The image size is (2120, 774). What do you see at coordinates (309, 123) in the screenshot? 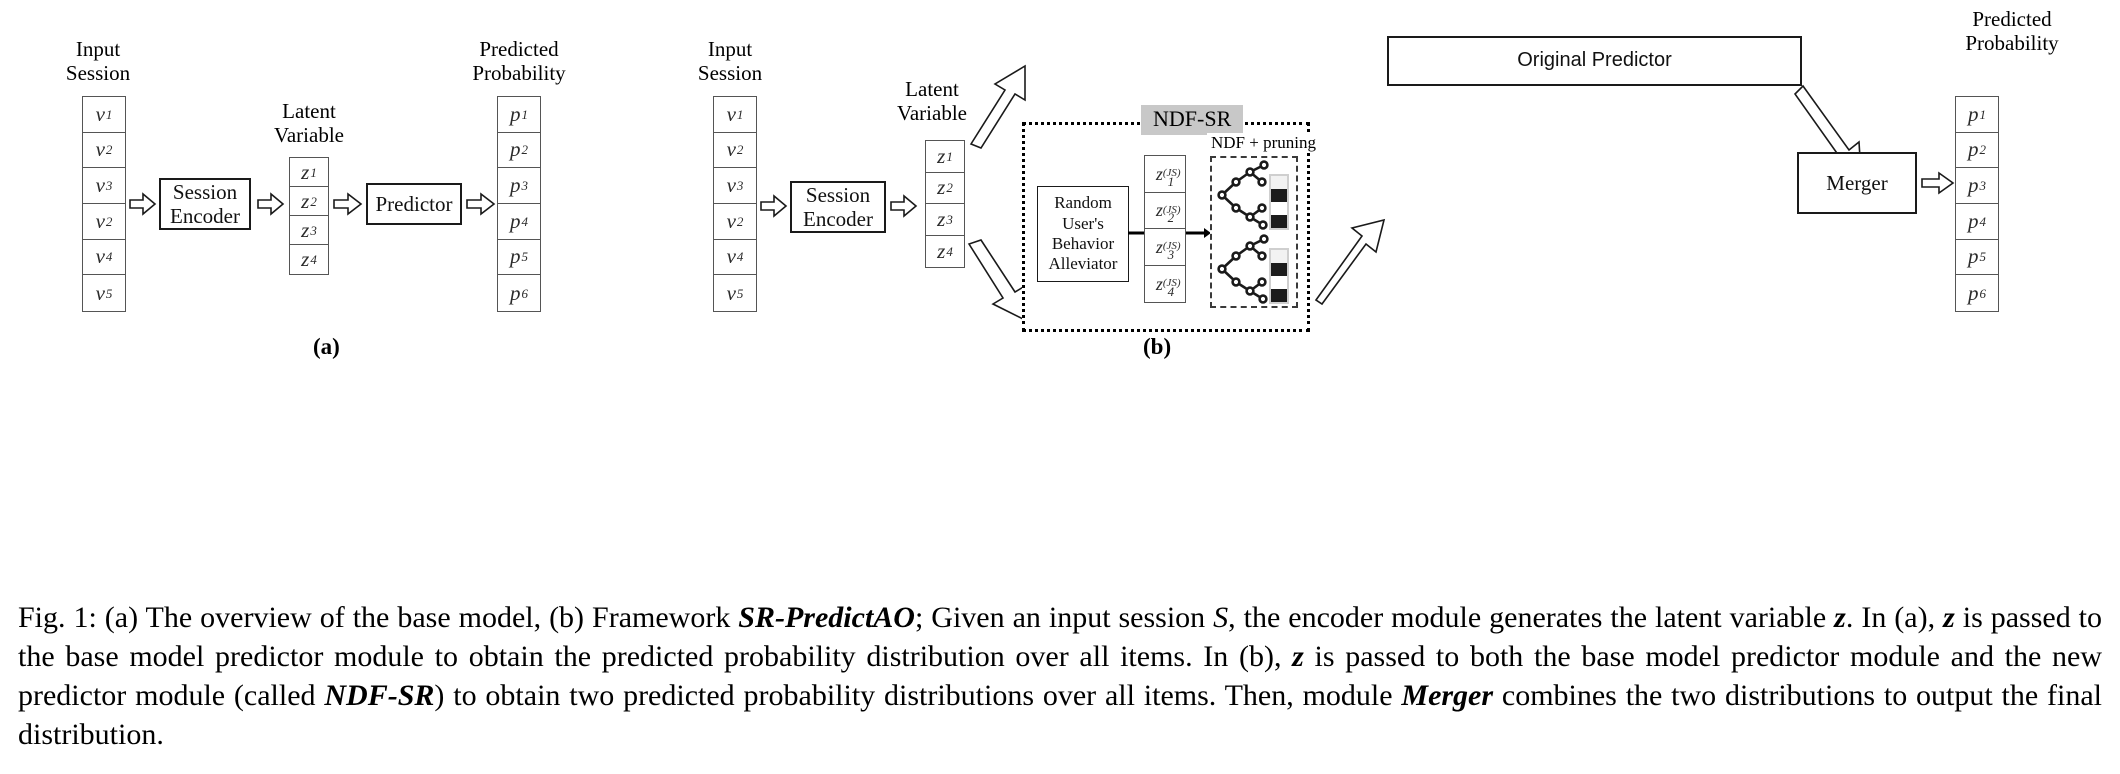
I see `panel-a-latent-variable-label: Latent Variable` at bounding box center [309, 123].